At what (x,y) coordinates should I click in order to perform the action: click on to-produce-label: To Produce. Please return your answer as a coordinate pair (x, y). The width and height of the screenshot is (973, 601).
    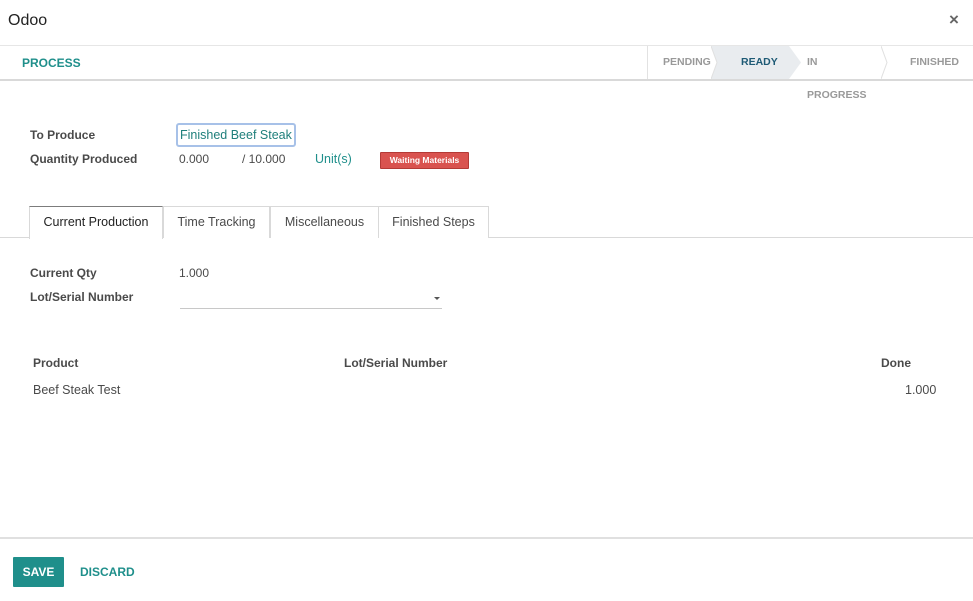
    Looking at the image, I should click on (63, 135).